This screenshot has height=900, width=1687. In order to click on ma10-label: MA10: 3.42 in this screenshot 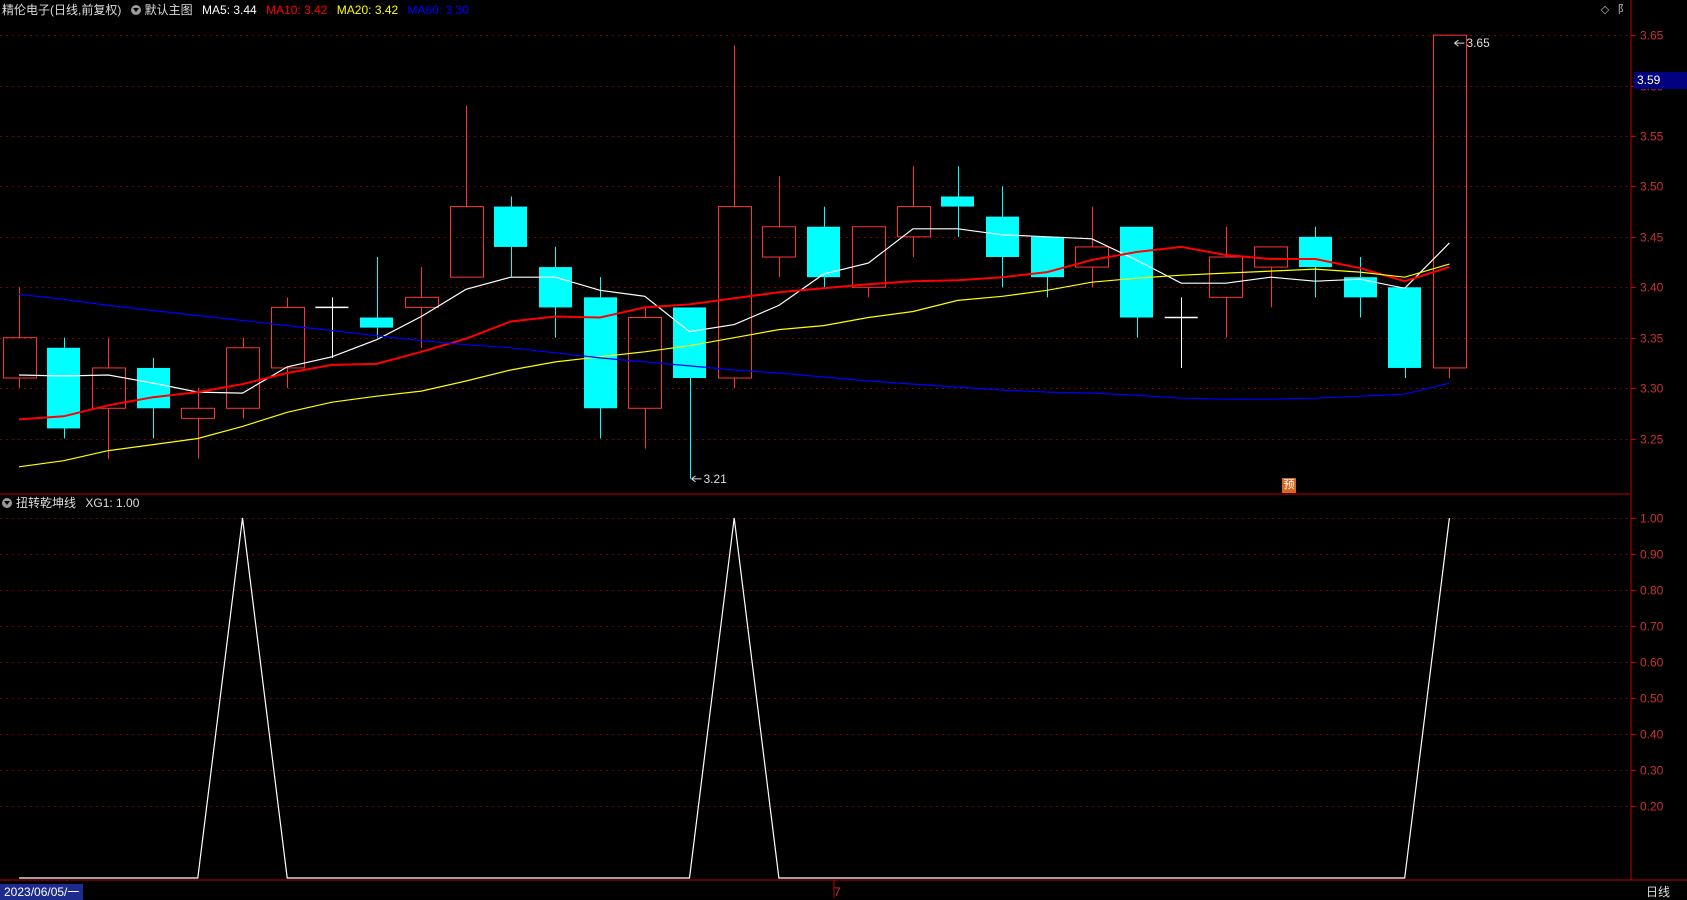, I will do `click(297, 10)`.